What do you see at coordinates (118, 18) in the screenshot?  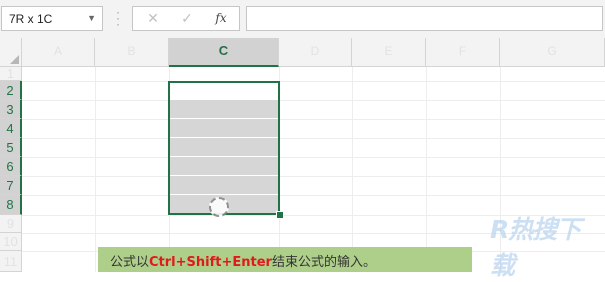 I see `drag-handle-icon: · · ·` at bounding box center [118, 18].